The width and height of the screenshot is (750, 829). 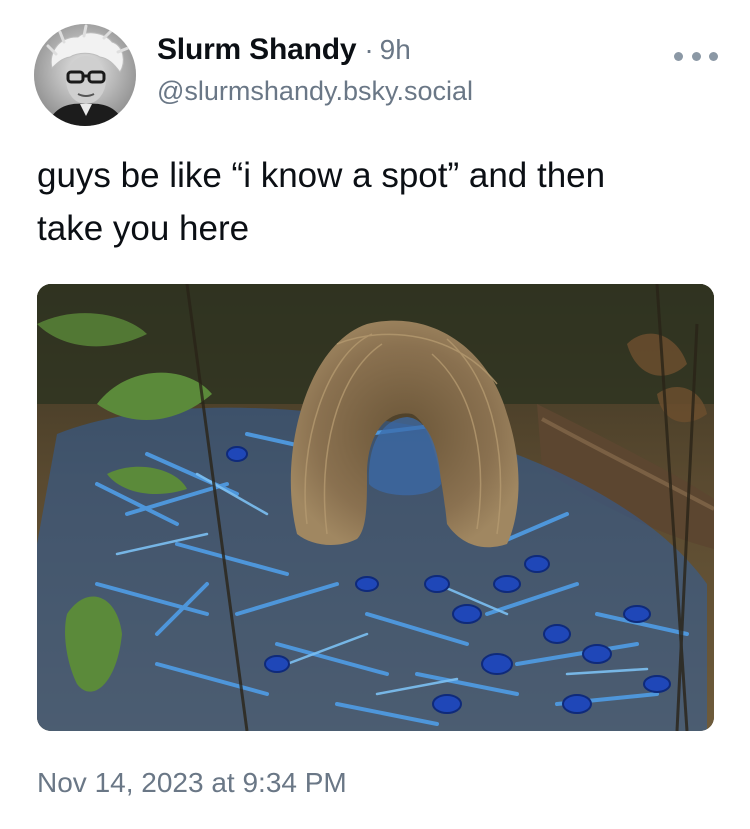 What do you see at coordinates (395, 50) in the screenshot?
I see `post-time-ago: 9h` at bounding box center [395, 50].